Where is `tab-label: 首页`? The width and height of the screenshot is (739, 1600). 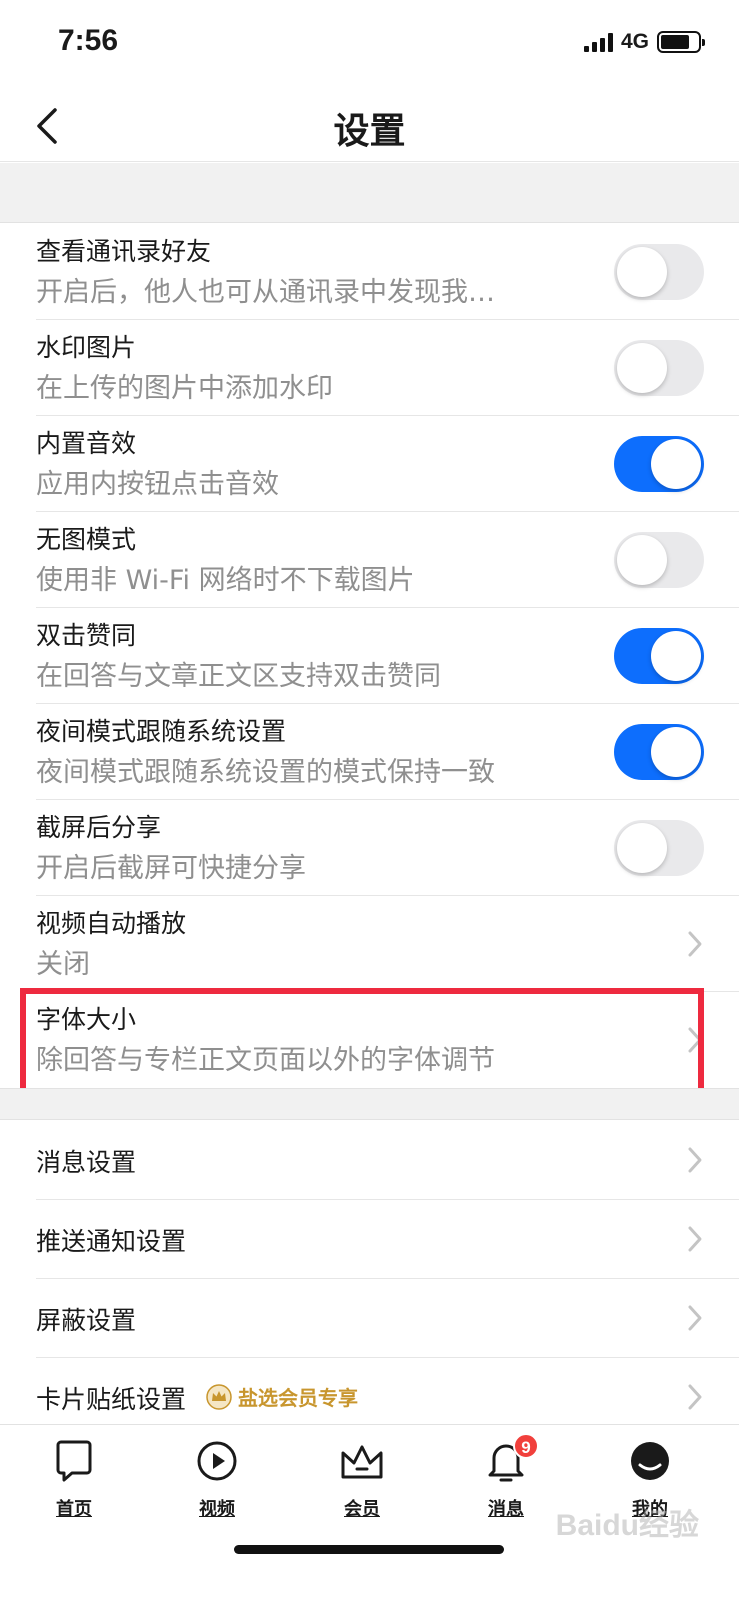 tab-label: 首页 is located at coordinates (74, 1509).